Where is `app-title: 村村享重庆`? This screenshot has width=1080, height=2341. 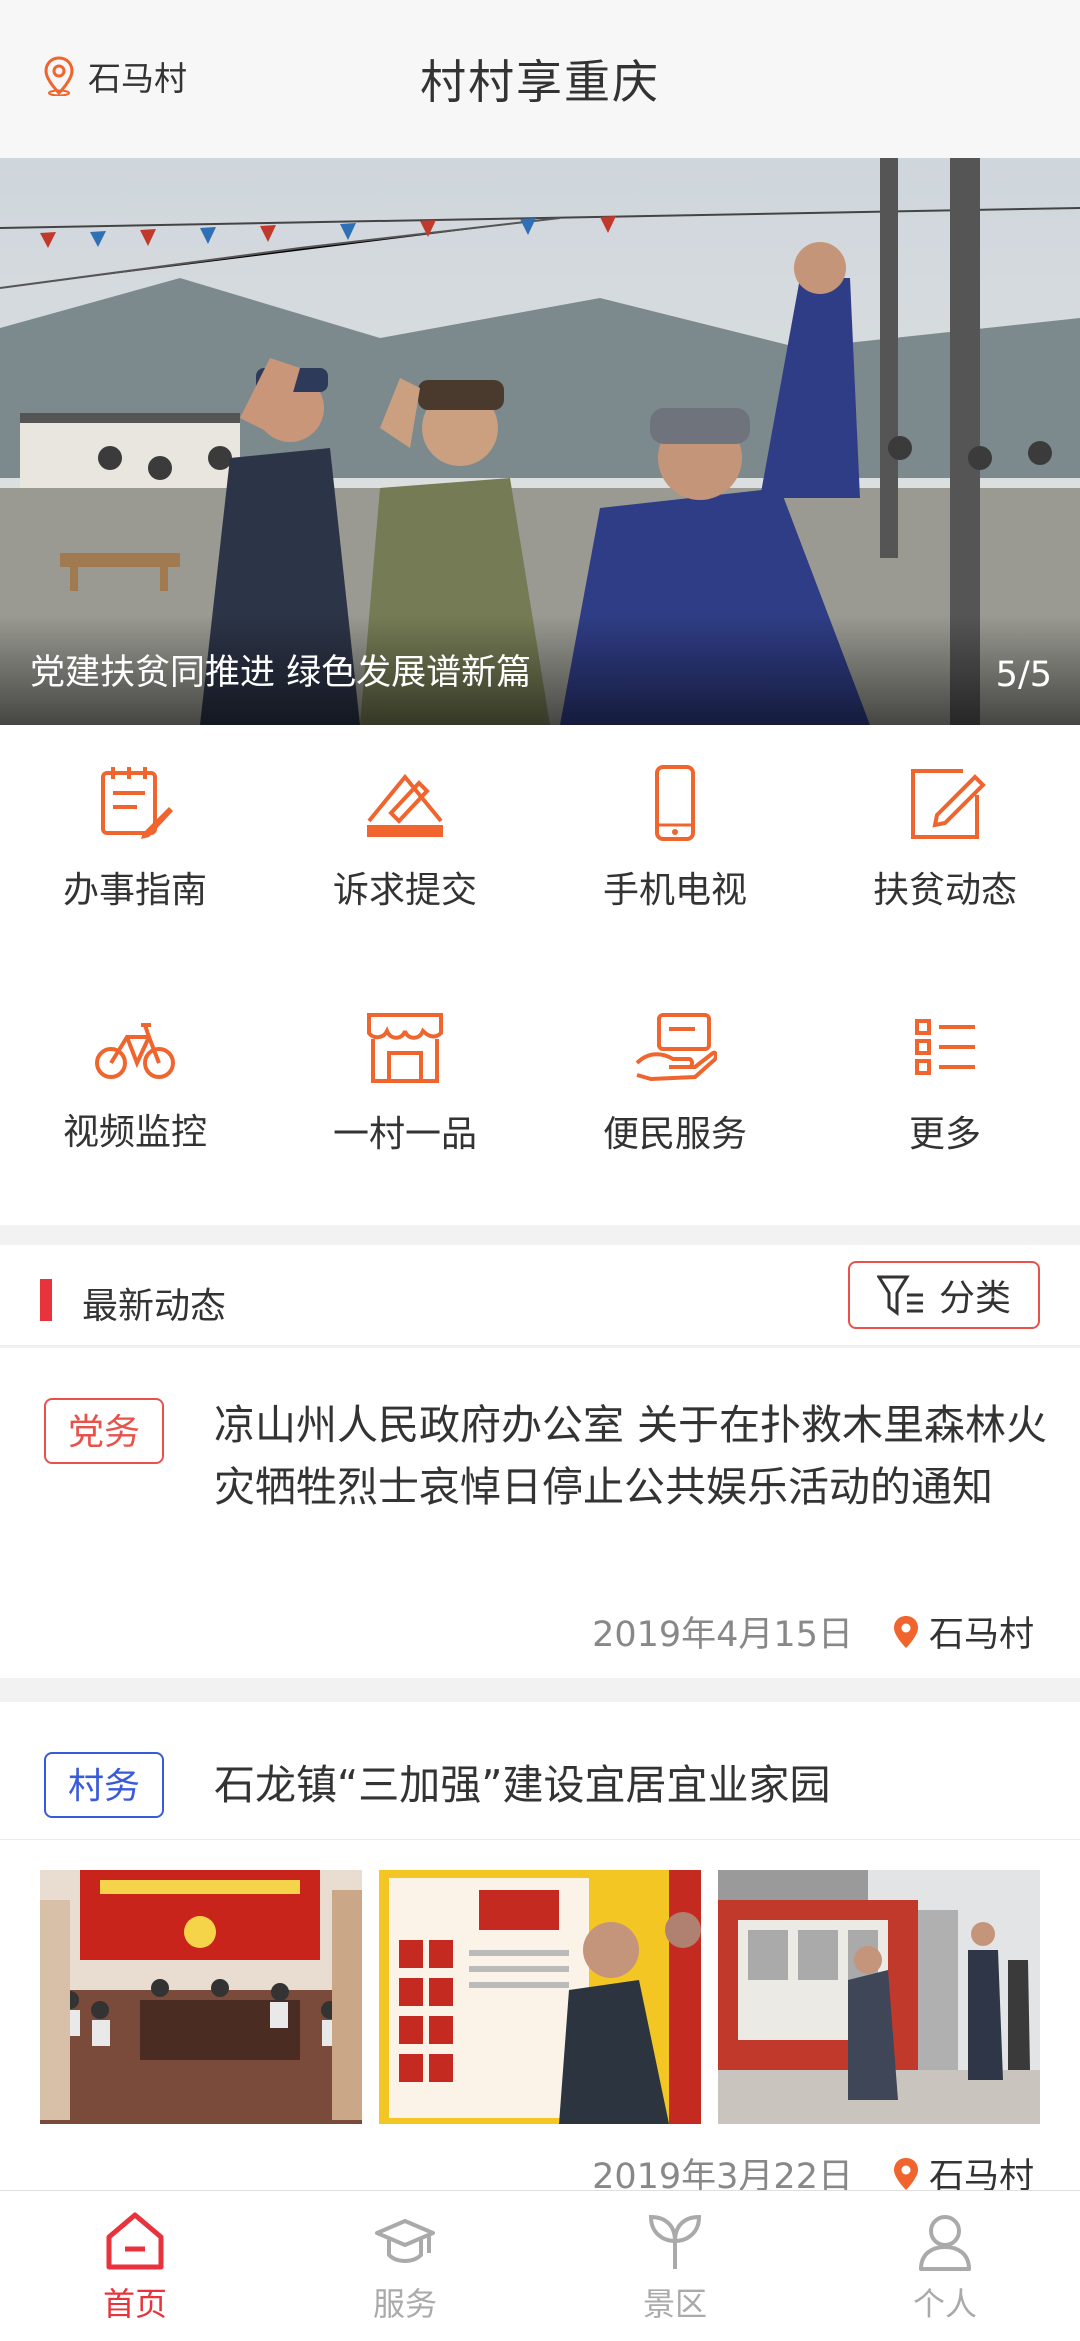
app-title: 村村享重庆 is located at coordinates (540, 82).